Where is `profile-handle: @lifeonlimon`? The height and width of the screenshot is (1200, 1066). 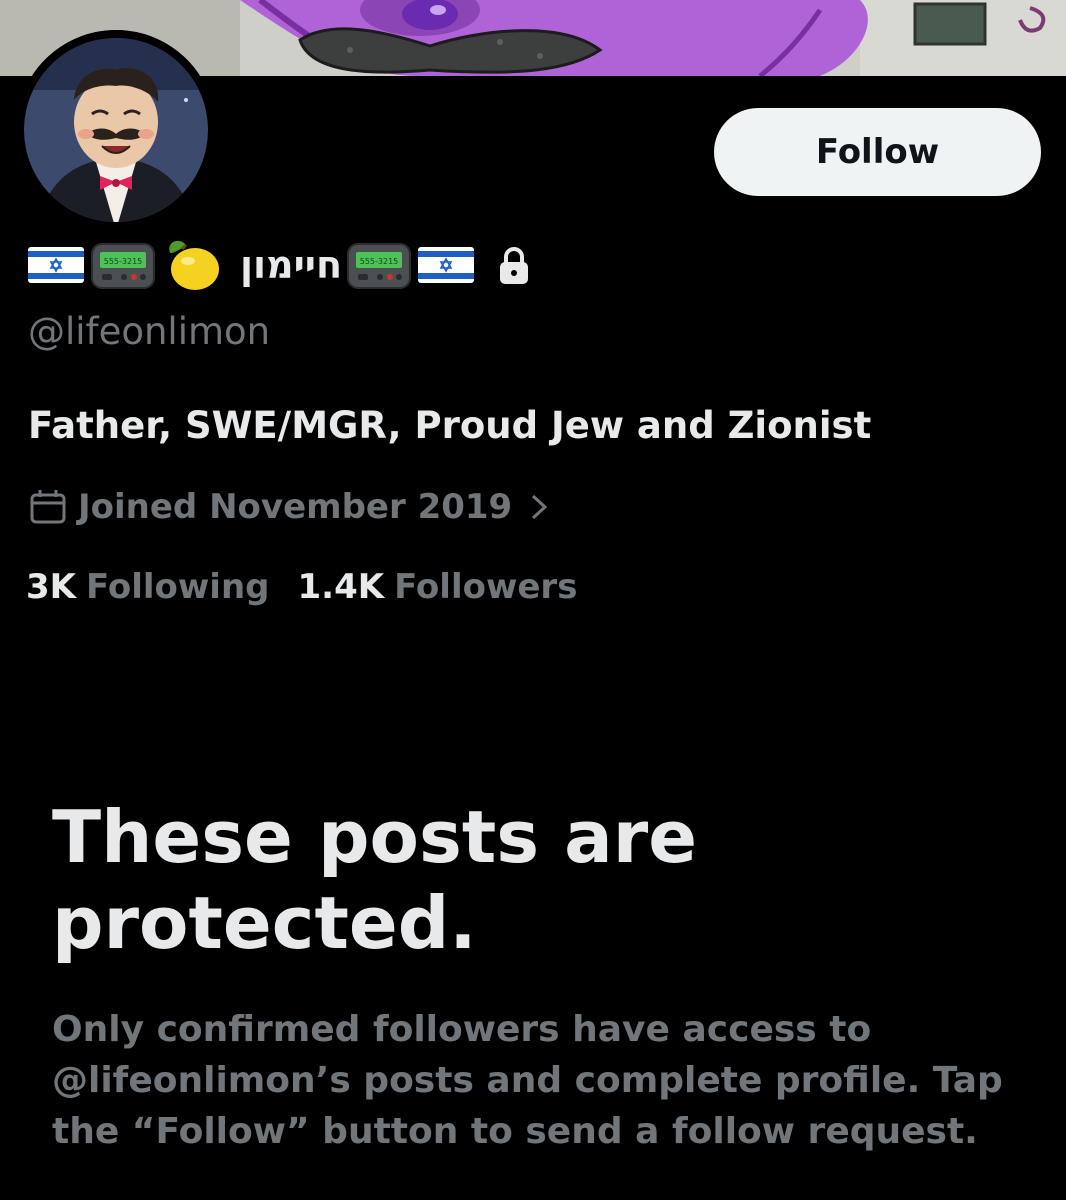 profile-handle: @lifeonlimon is located at coordinates (149, 331).